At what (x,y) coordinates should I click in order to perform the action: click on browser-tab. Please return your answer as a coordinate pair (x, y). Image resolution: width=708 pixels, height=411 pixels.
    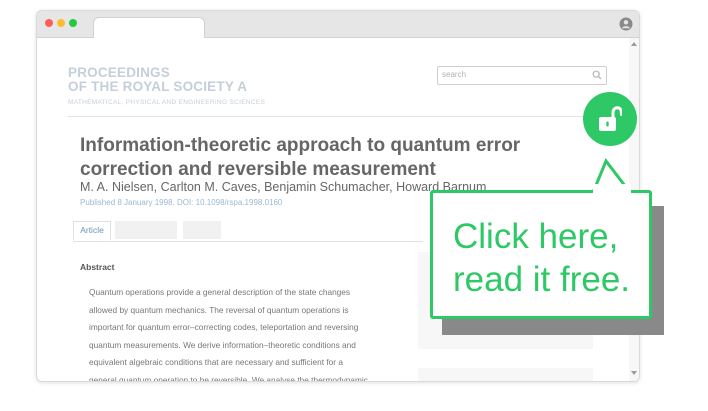
    Looking at the image, I should click on (149, 28).